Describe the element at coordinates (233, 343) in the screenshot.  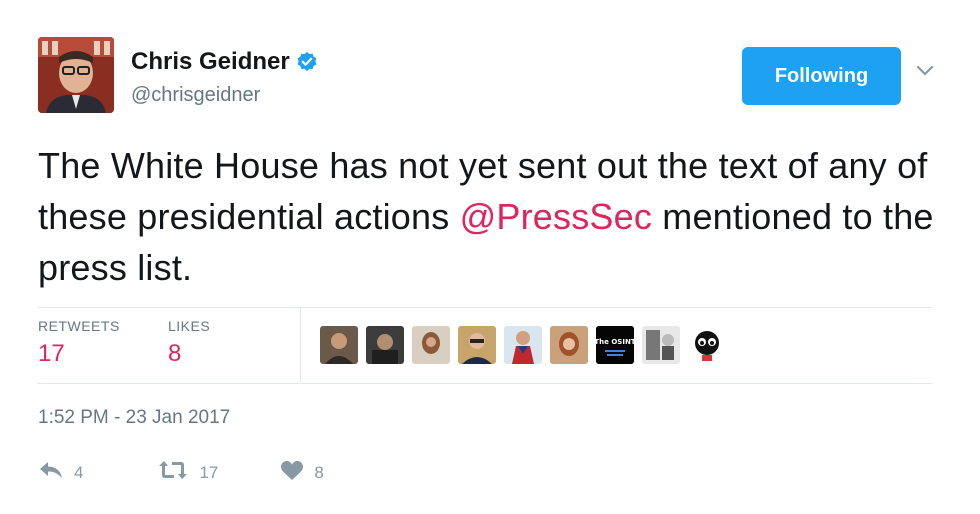
I see `likes-stat: LIKES 8` at that location.